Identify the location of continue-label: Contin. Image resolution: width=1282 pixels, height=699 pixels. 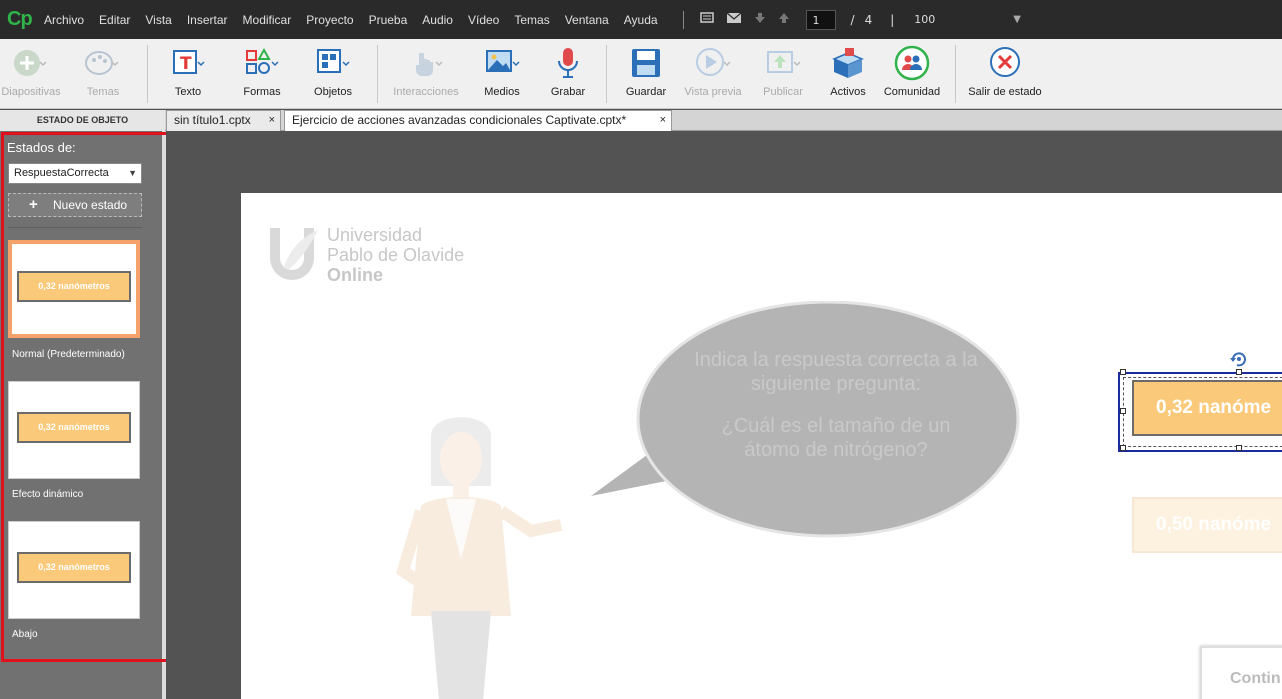
(1255, 678).